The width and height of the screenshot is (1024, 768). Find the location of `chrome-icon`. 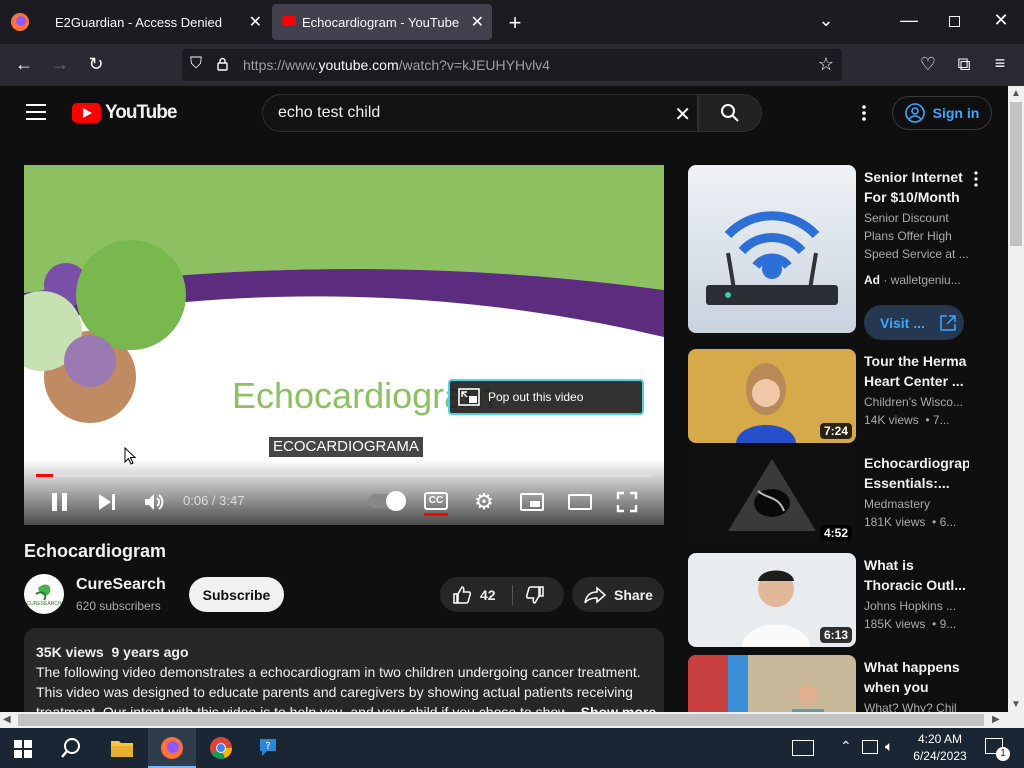

chrome-icon is located at coordinates (221, 748).